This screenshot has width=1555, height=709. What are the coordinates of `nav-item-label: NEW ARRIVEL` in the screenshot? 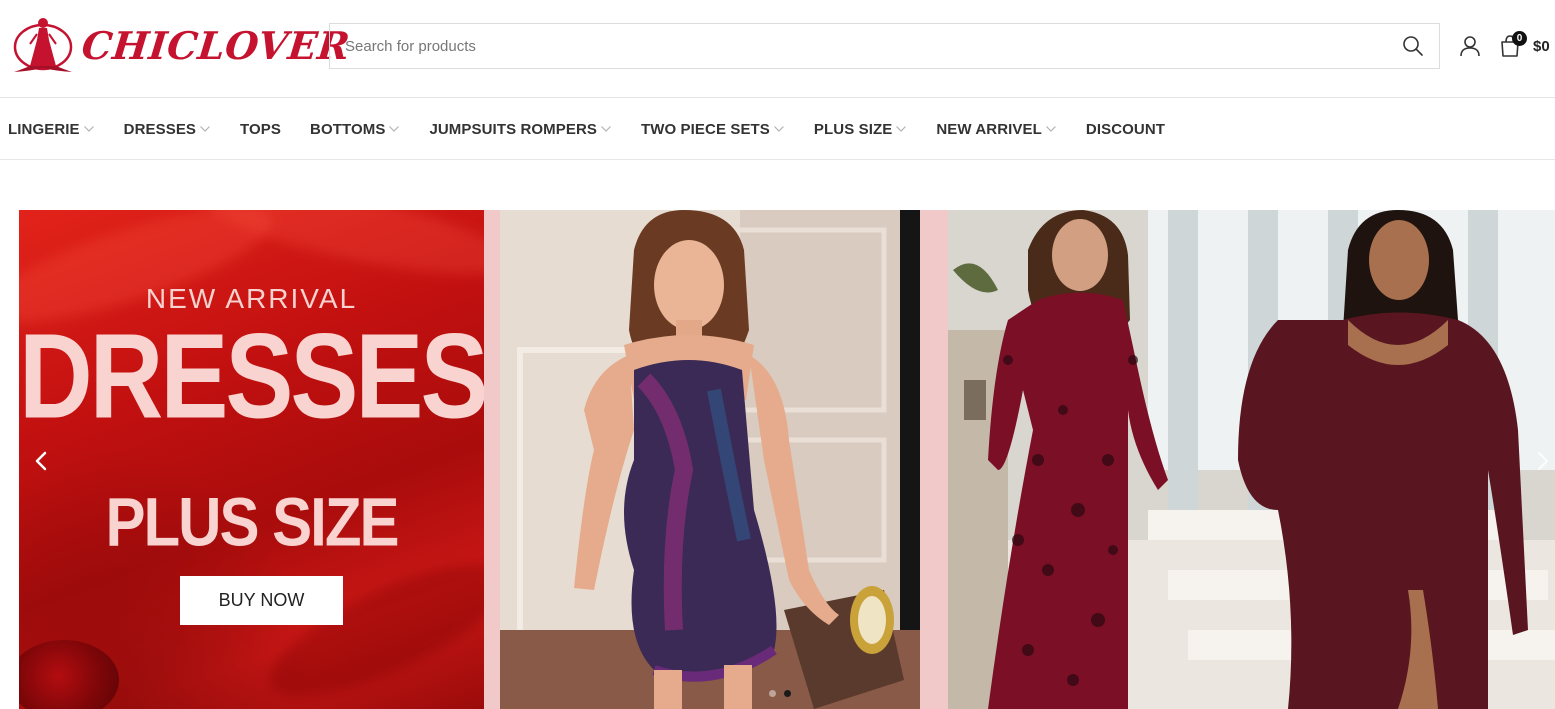 It's located at (989, 129).